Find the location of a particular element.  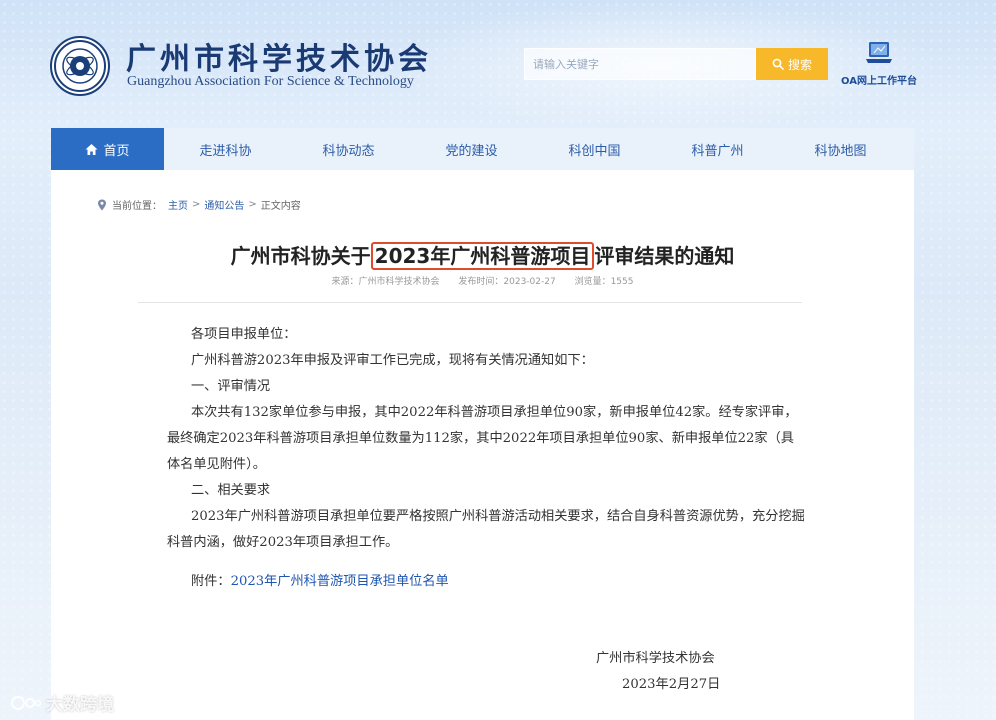

nav-item-label: 走进科协 is located at coordinates (225, 151).